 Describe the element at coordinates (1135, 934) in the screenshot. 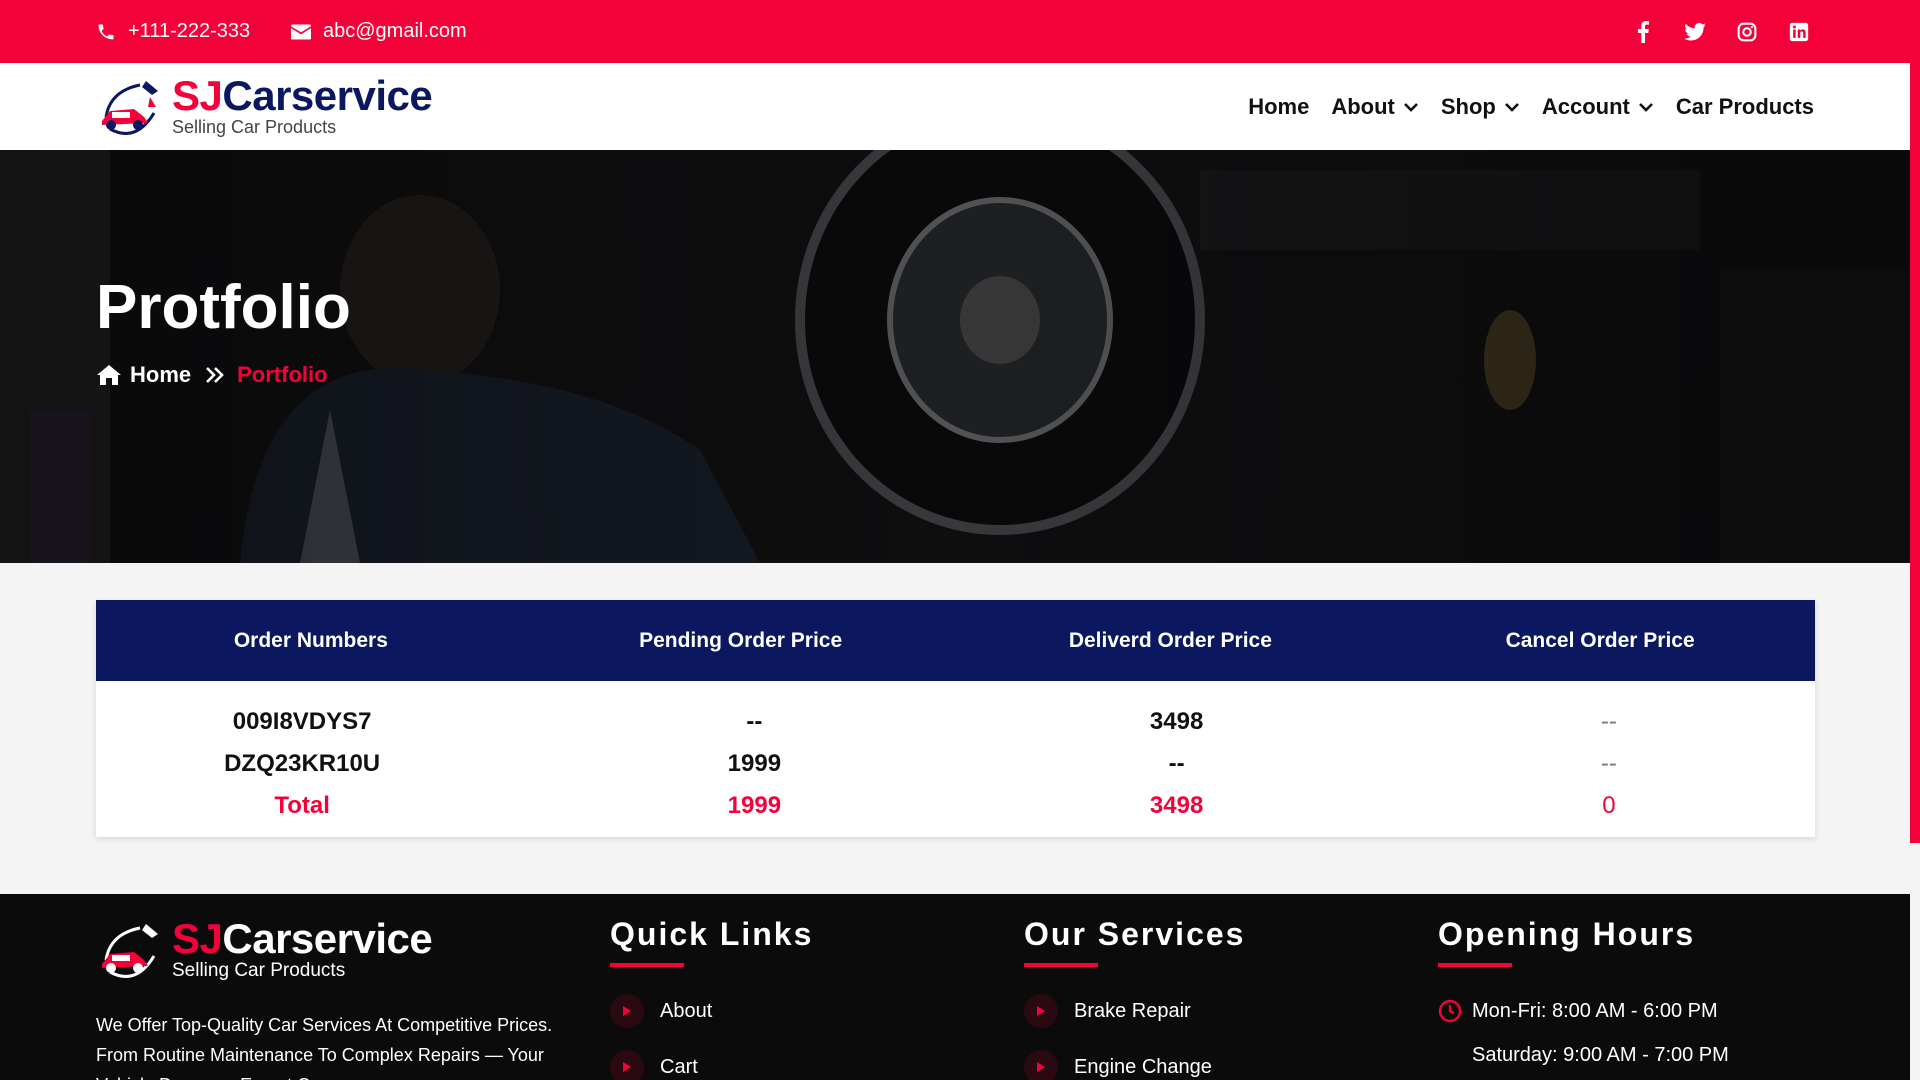

I see `services-title: Our Services` at that location.